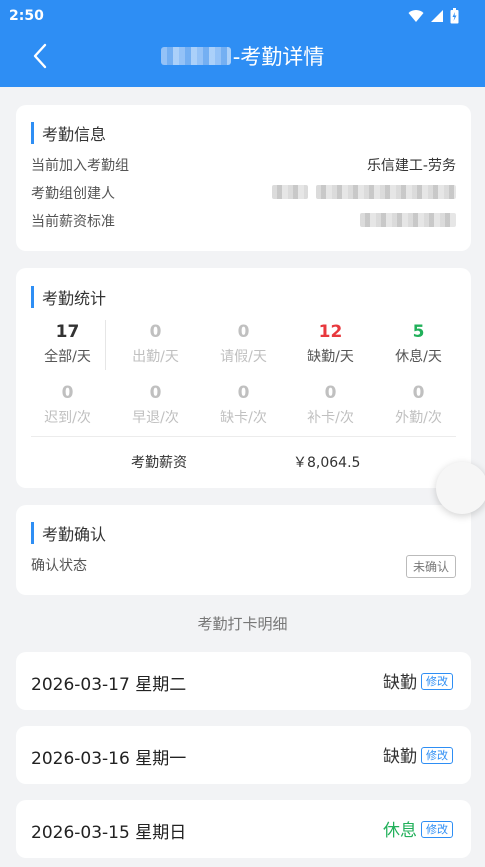 This screenshot has height=867, width=485. I want to click on status-bar: 2:50, so click(242, 16).